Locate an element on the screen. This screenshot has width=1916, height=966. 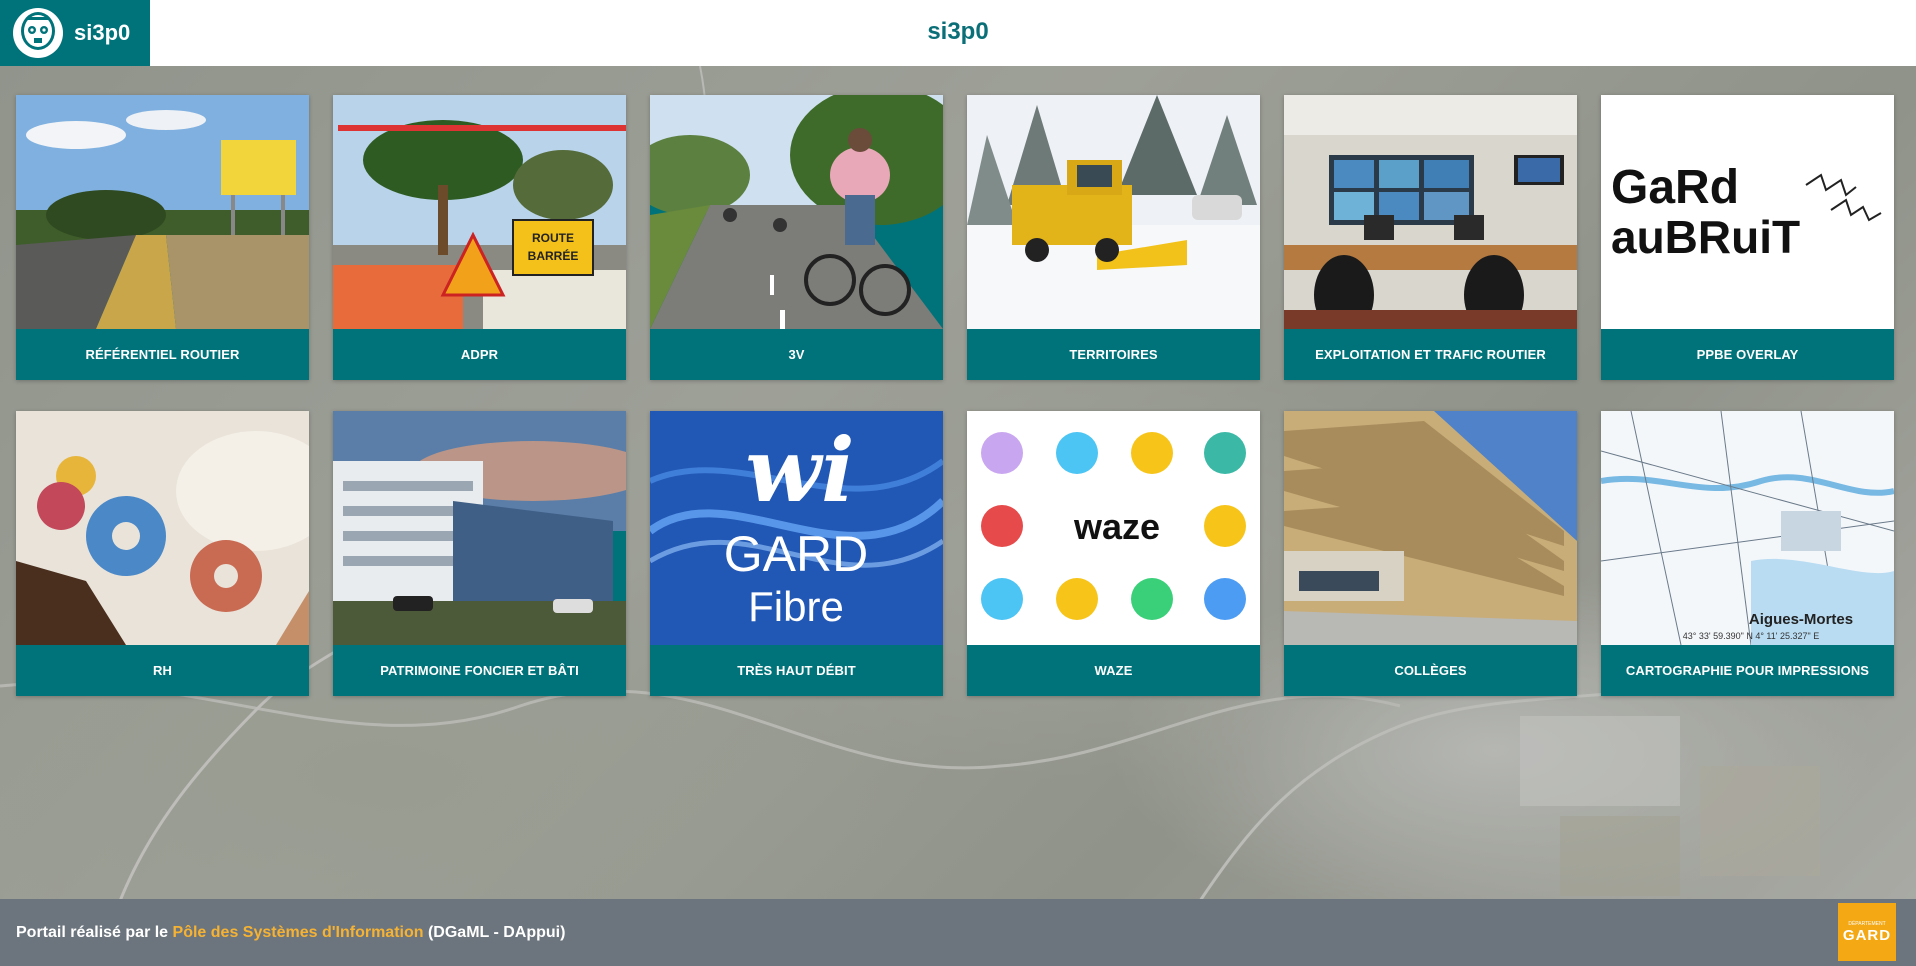
cyclists-photo is located at coordinates (796, 212).